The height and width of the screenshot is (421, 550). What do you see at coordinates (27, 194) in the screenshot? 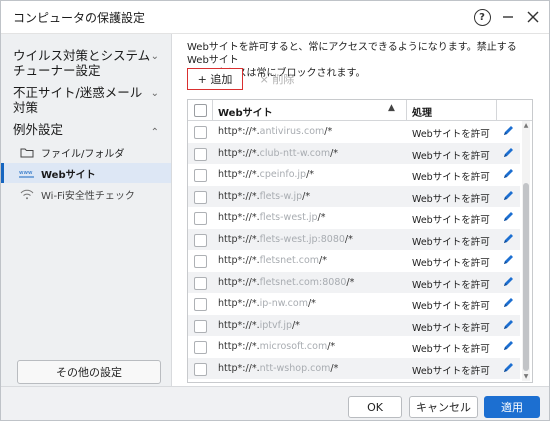
I see `wifi-icon` at bounding box center [27, 194].